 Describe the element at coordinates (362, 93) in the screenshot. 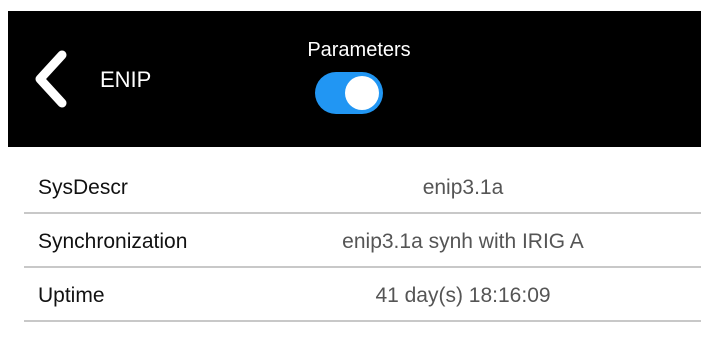

I see `toggle-knob` at that location.